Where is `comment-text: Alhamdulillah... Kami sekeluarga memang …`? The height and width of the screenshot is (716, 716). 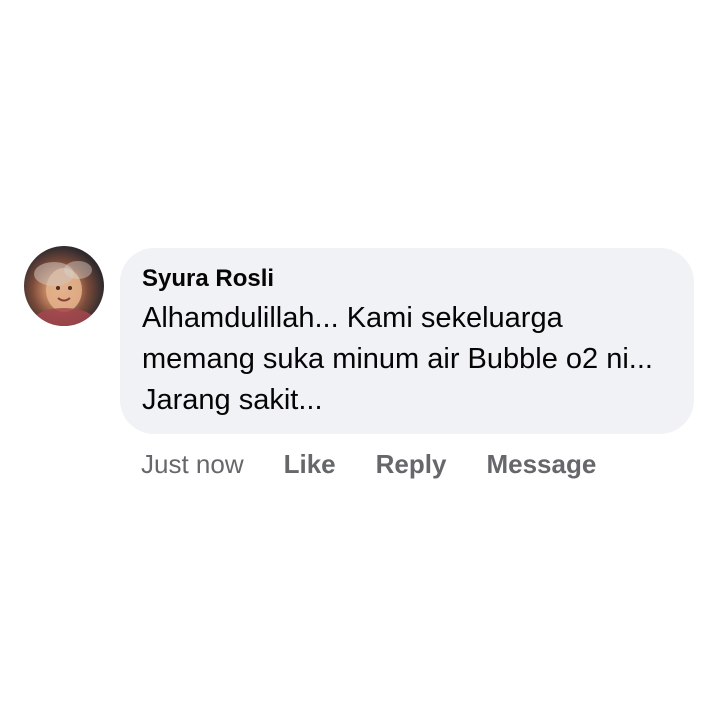 comment-text: Alhamdulillah... Kami sekeluarga memang … is located at coordinates (402, 359).